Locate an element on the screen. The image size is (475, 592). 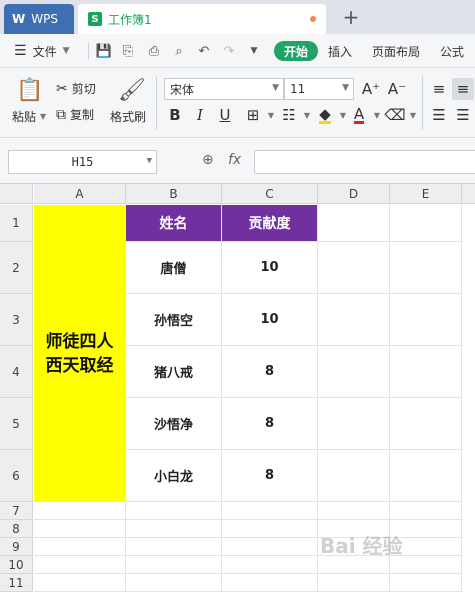
cell-e2 is located at coordinates (426, 268).